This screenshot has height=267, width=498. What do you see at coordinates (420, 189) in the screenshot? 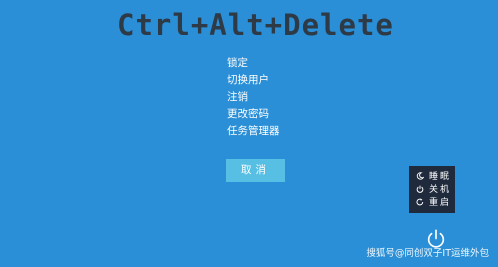
I see `shutdown-icon` at bounding box center [420, 189].